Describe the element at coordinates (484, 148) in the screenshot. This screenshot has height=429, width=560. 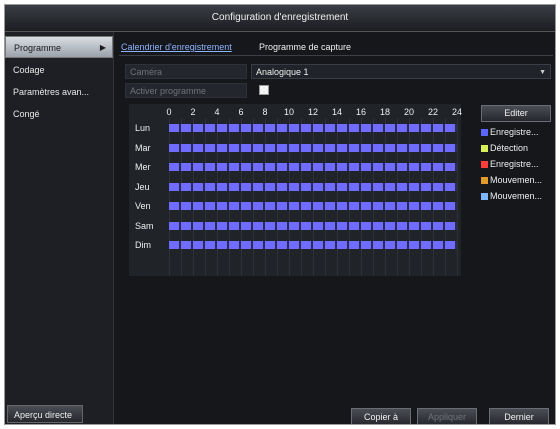
I see `swatch-motion-icon` at that location.